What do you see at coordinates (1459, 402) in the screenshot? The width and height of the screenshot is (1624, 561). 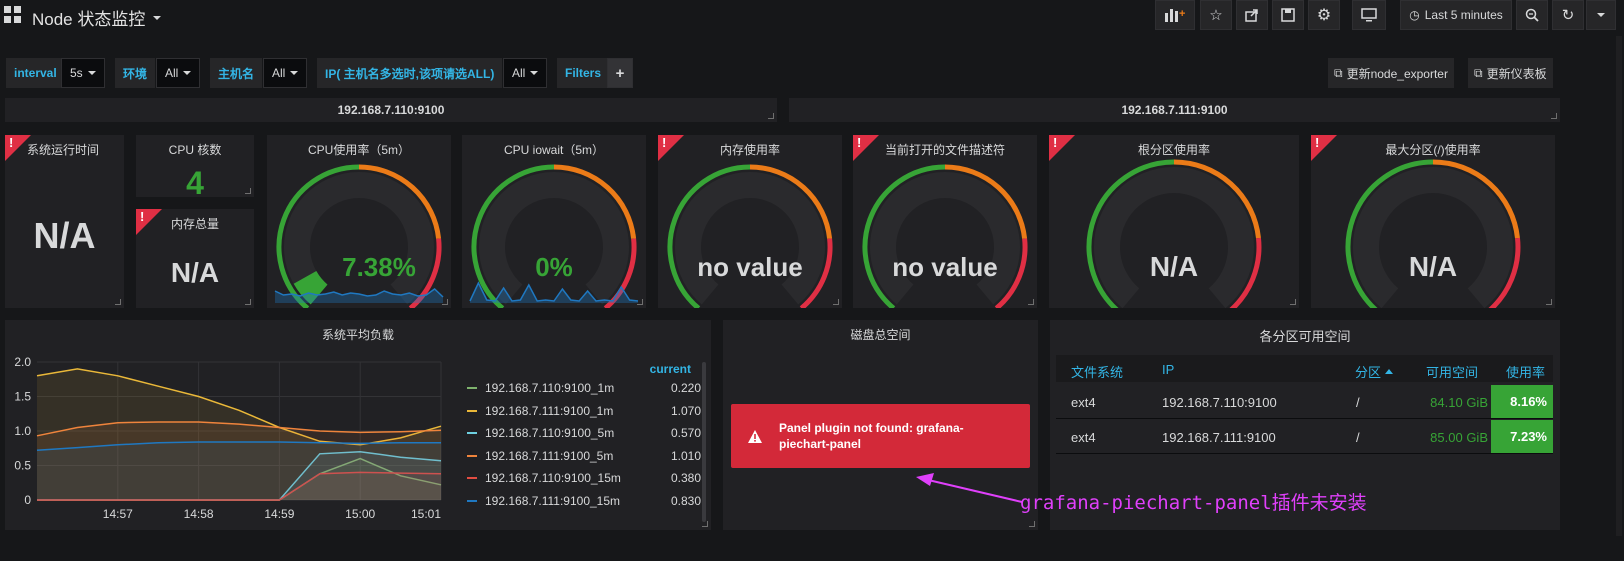 I see `cell-available: 84.10 GiB` at bounding box center [1459, 402].